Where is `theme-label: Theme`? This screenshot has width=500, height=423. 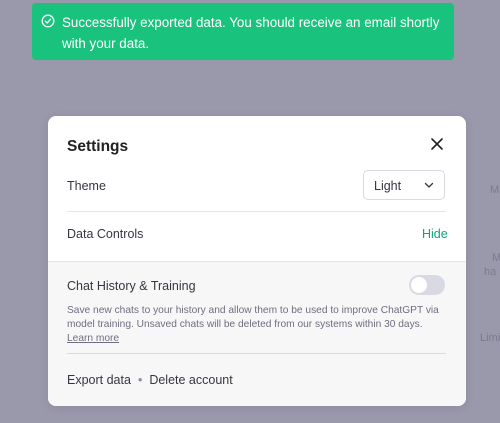
theme-label: Theme is located at coordinates (86, 186).